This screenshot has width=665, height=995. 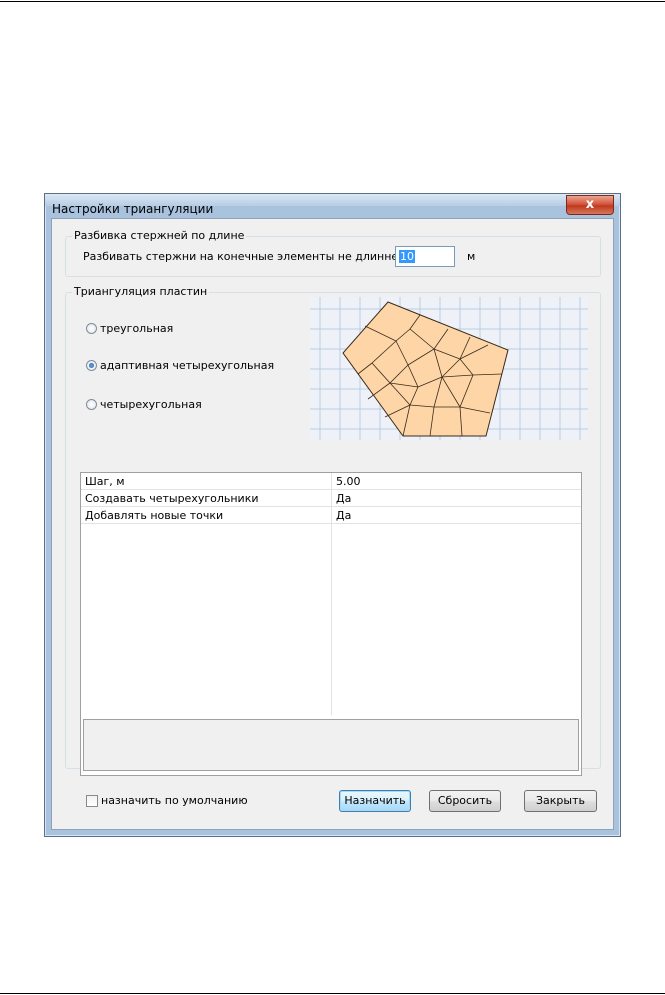 What do you see at coordinates (172, 498) in the screenshot?
I see `property-name: Создавать четырехугольники` at bounding box center [172, 498].